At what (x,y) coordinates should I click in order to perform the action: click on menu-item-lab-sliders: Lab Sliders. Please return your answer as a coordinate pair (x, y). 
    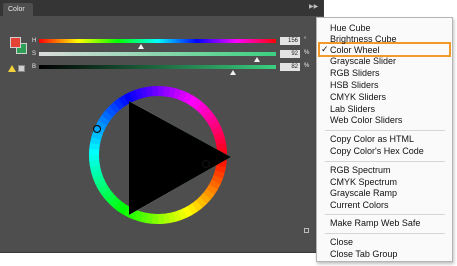
    Looking at the image, I should click on (352, 109).